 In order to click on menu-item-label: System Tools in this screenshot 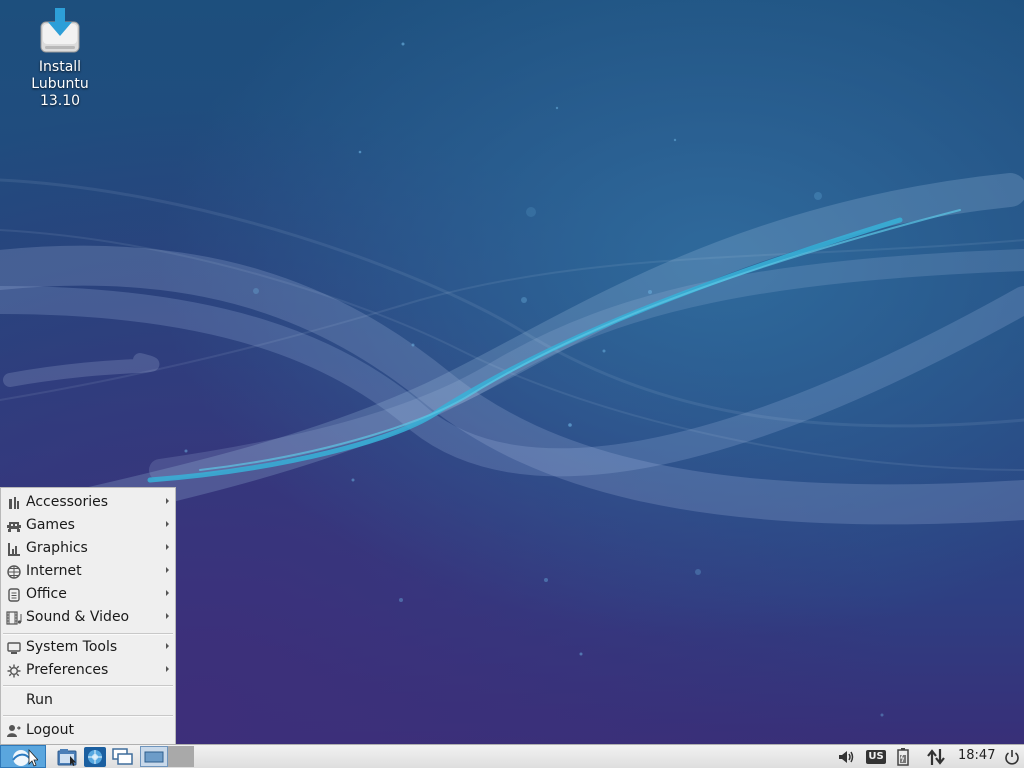, I will do `click(72, 647)`.